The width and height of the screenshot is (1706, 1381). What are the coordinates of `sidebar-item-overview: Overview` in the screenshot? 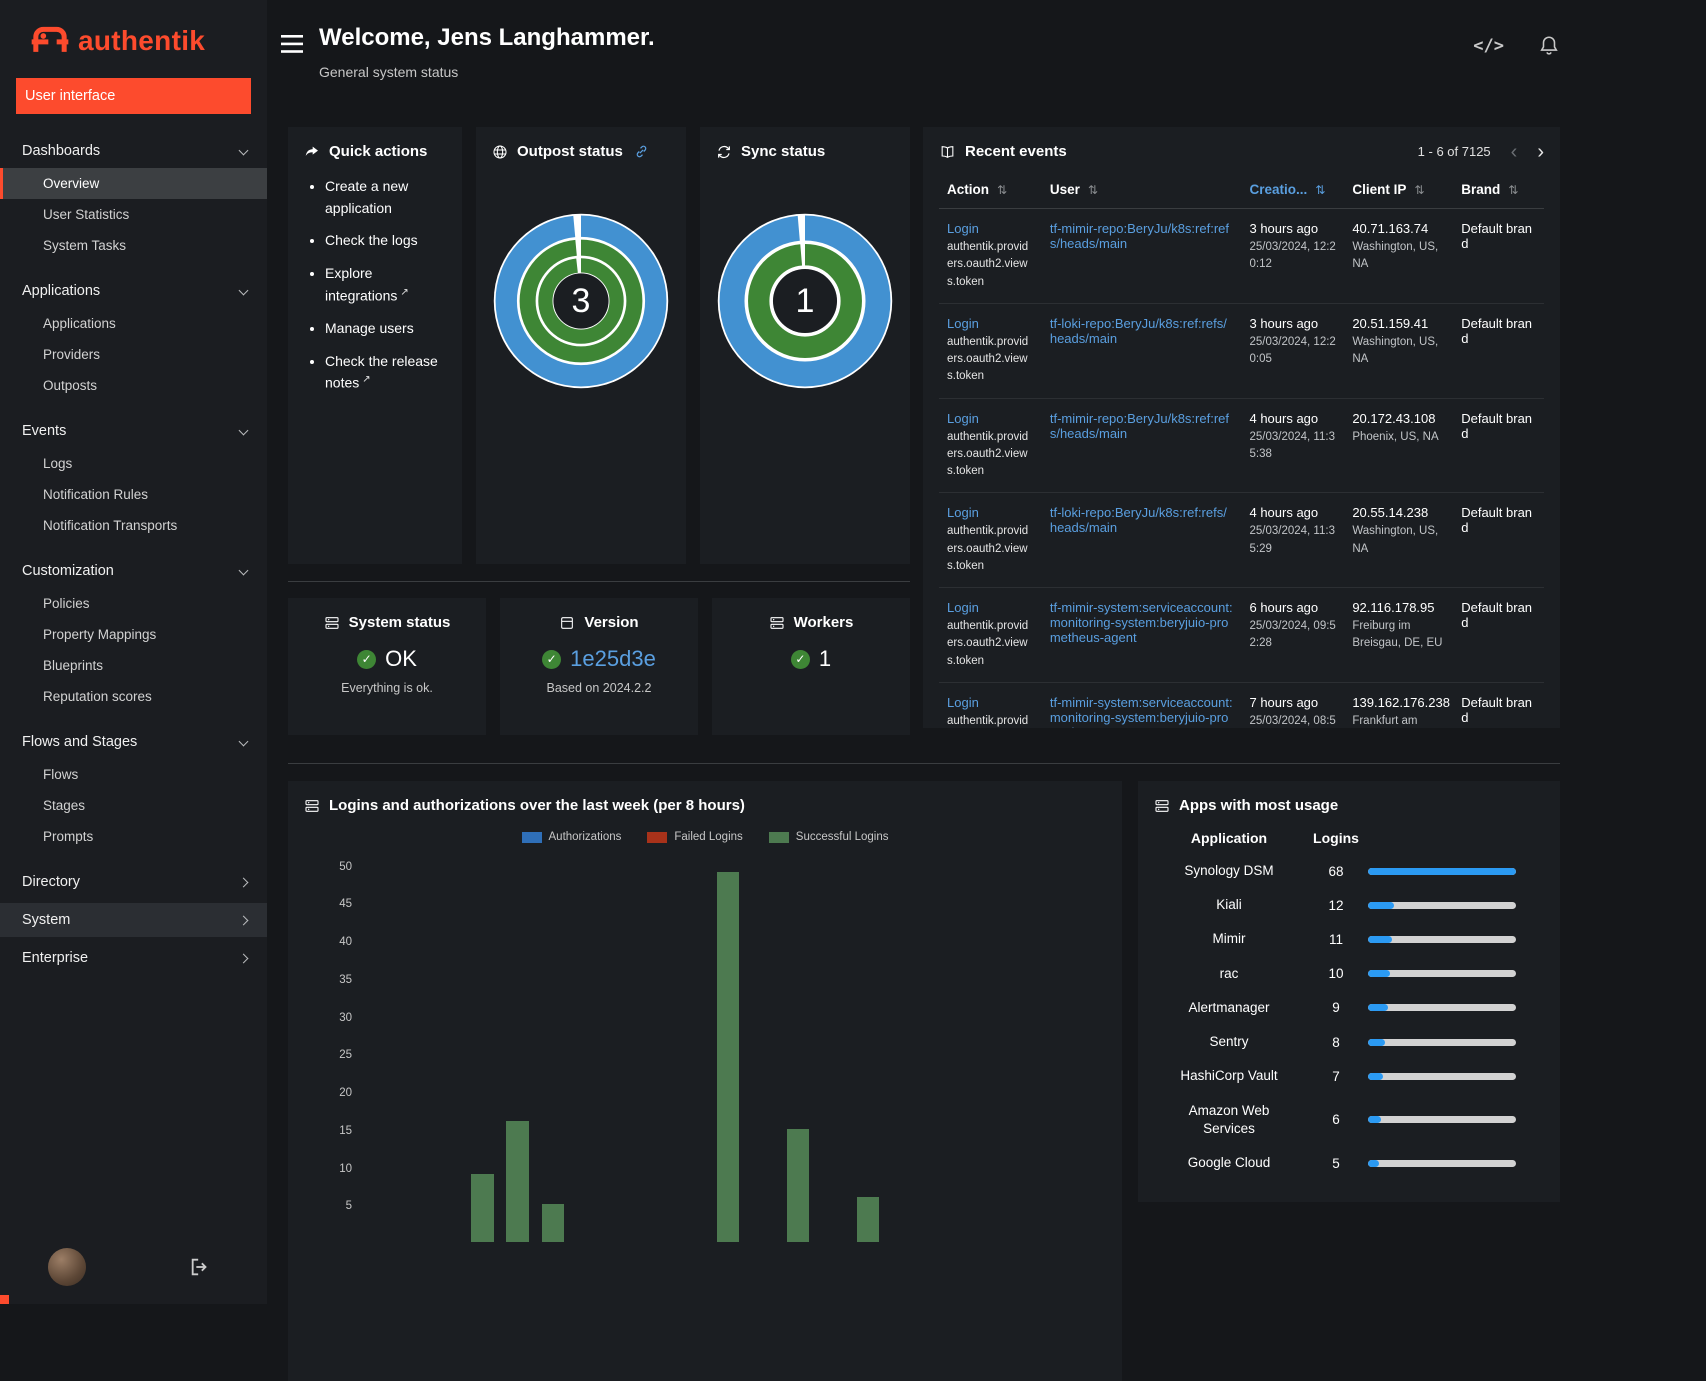 It's located at (133, 183).